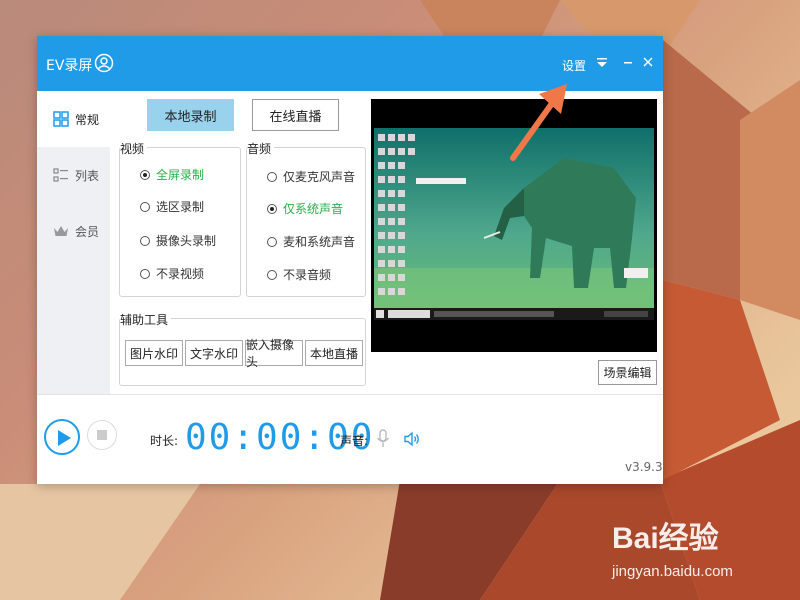  Describe the element at coordinates (180, 274) in the screenshot. I see `option-label: 不录视频` at that location.